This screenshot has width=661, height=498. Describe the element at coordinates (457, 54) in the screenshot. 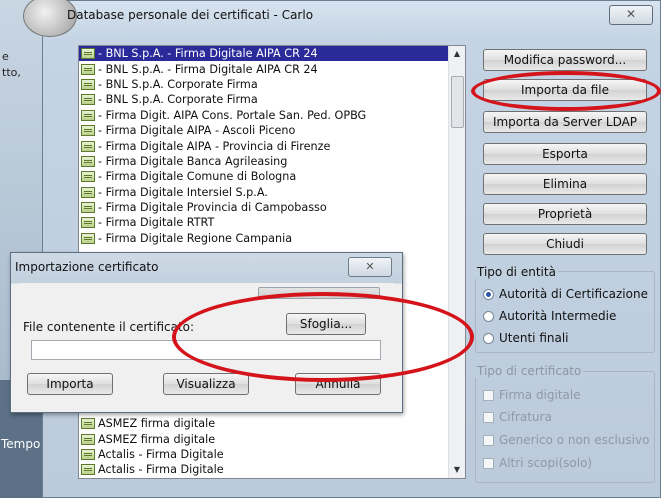

I see `scroll-up-icon: ▲` at that location.